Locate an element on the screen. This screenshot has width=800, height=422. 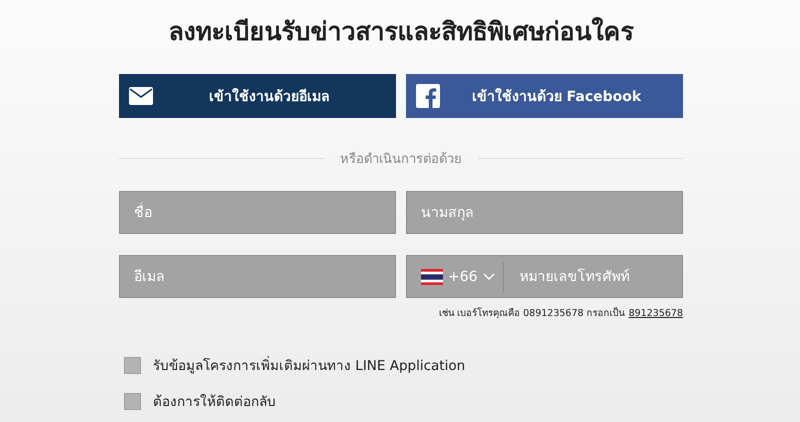
checkbox-label: ต้องการให้ติดต่อกลับ is located at coordinates (214, 402).